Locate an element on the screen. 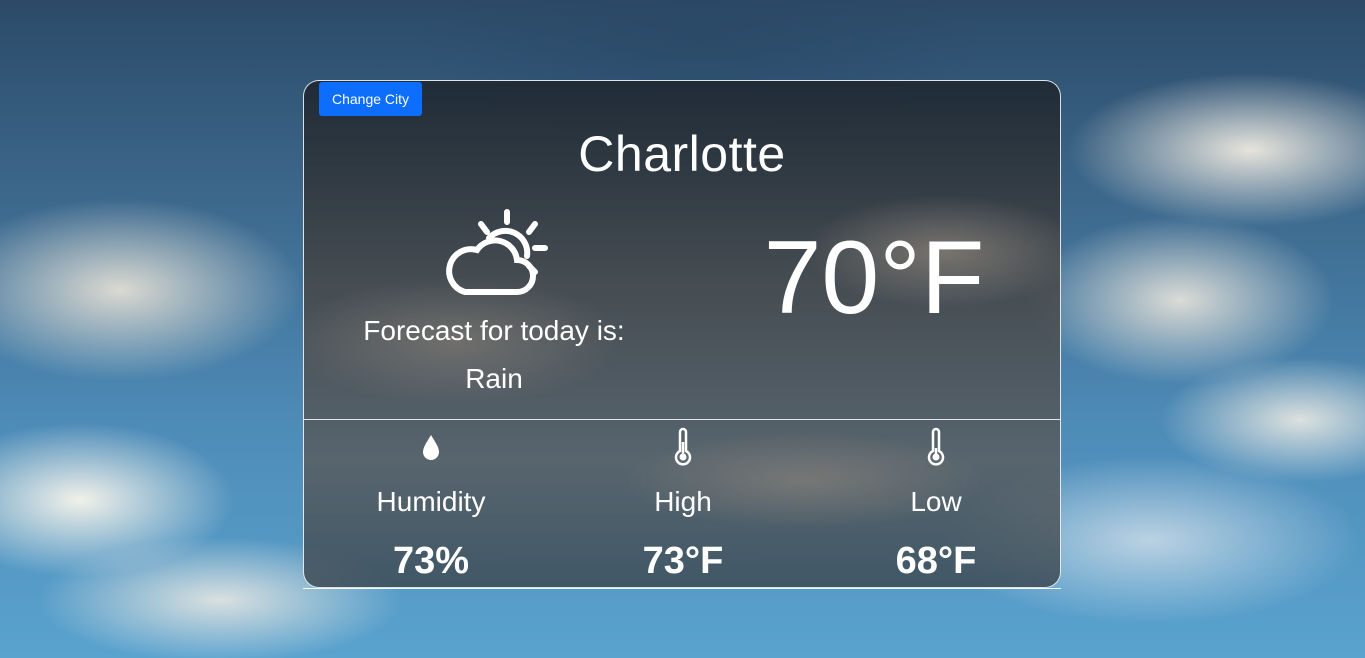  weather-condition: Rain is located at coordinates (494, 378).